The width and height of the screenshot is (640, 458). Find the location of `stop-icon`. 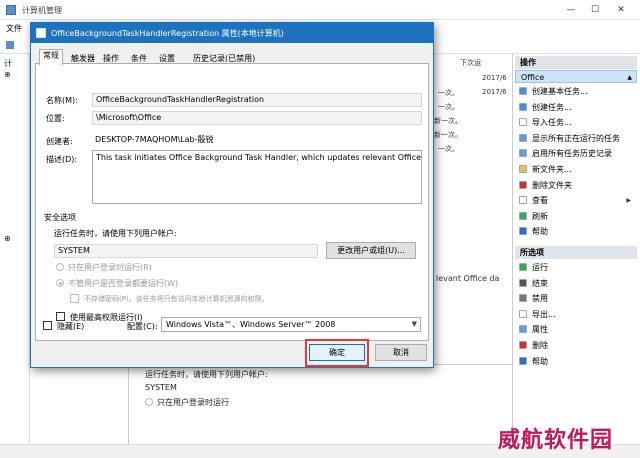

stop-icon is located at coordinates (523, 282).